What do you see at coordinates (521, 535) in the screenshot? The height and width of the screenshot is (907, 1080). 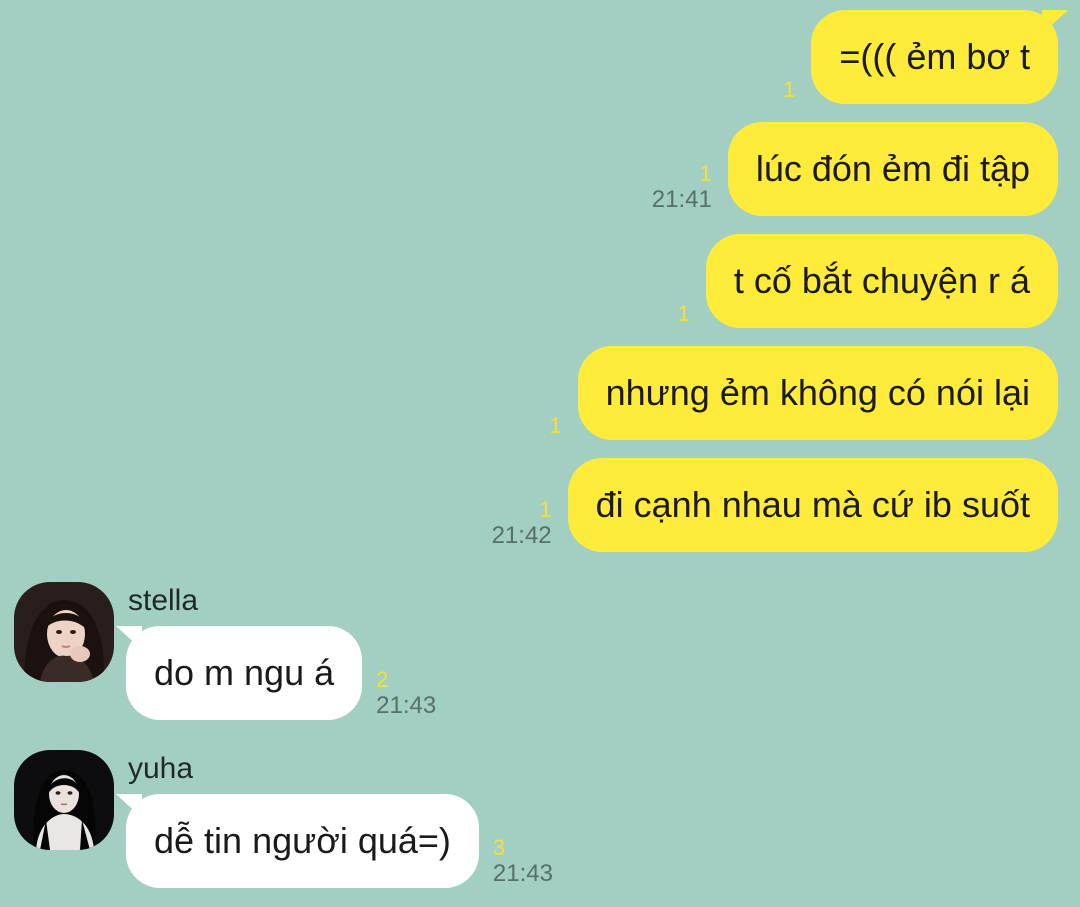 I see `timestamp: 21:42` at bounding box center [521, 535].